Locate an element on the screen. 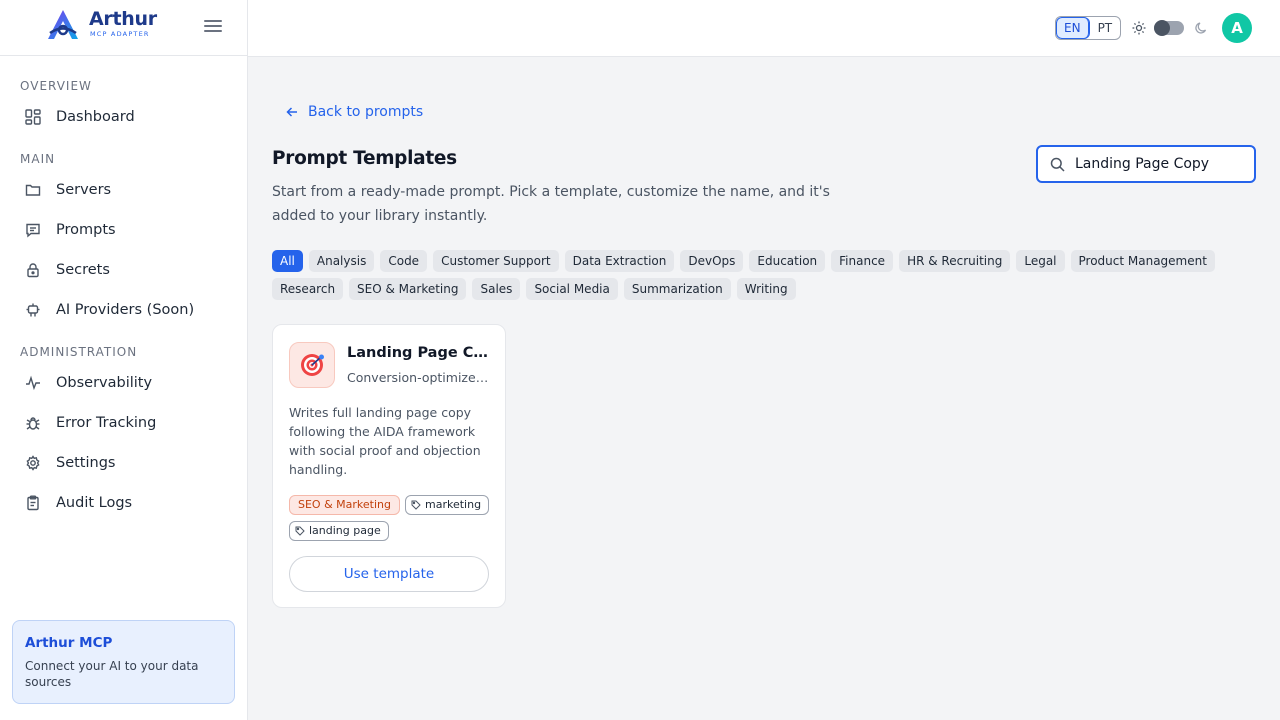 This screenshot has height=720, width=1280. user-avatar: A is located at coordinates (1237, 28).